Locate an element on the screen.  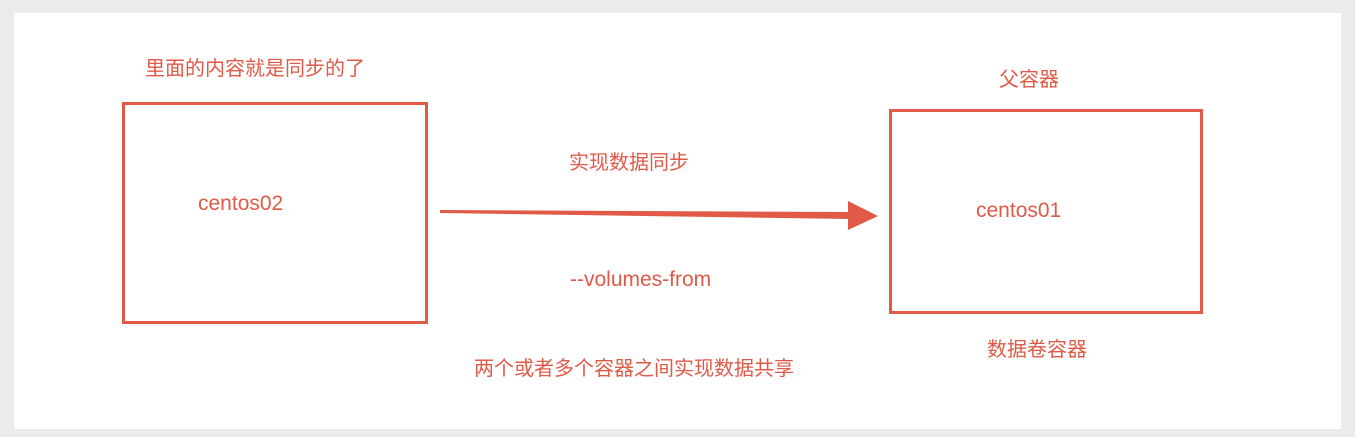
edge-label-bottom: --volumes-from is located at coordinates (641, 279).